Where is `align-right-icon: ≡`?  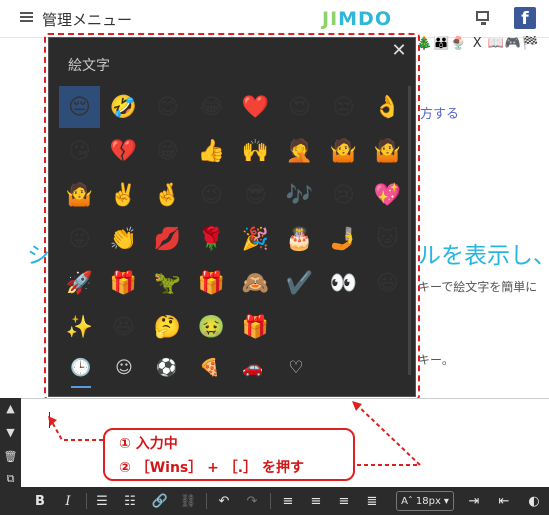
align-right-icon: ≡ is located at coordinates (344, 501).